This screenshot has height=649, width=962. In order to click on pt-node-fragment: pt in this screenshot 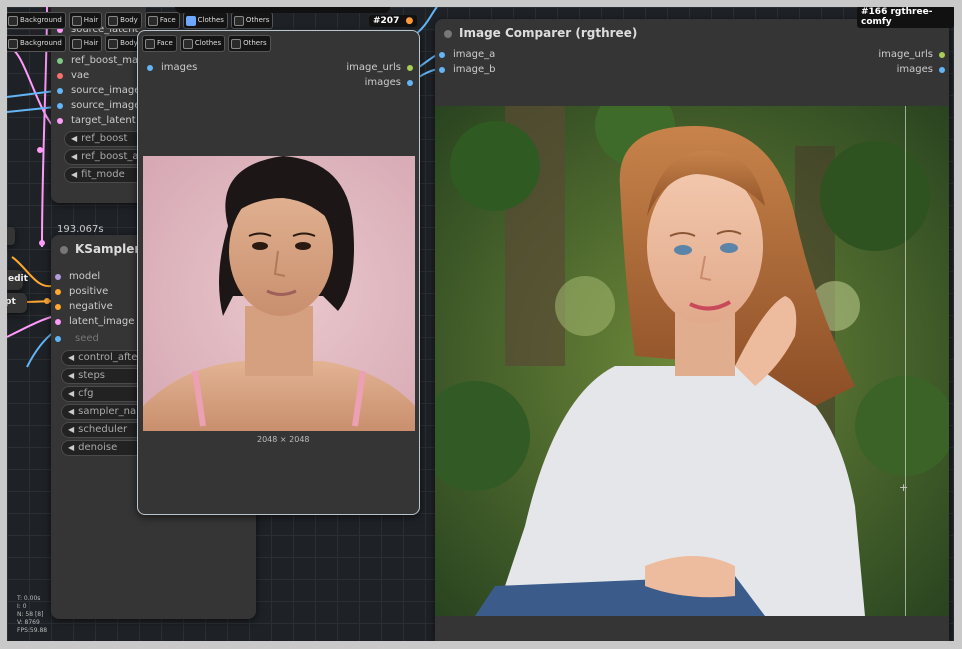, I will do `click(17, 303)`.